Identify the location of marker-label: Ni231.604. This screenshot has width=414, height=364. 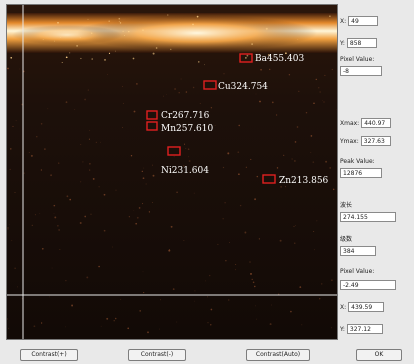
(185, 171).